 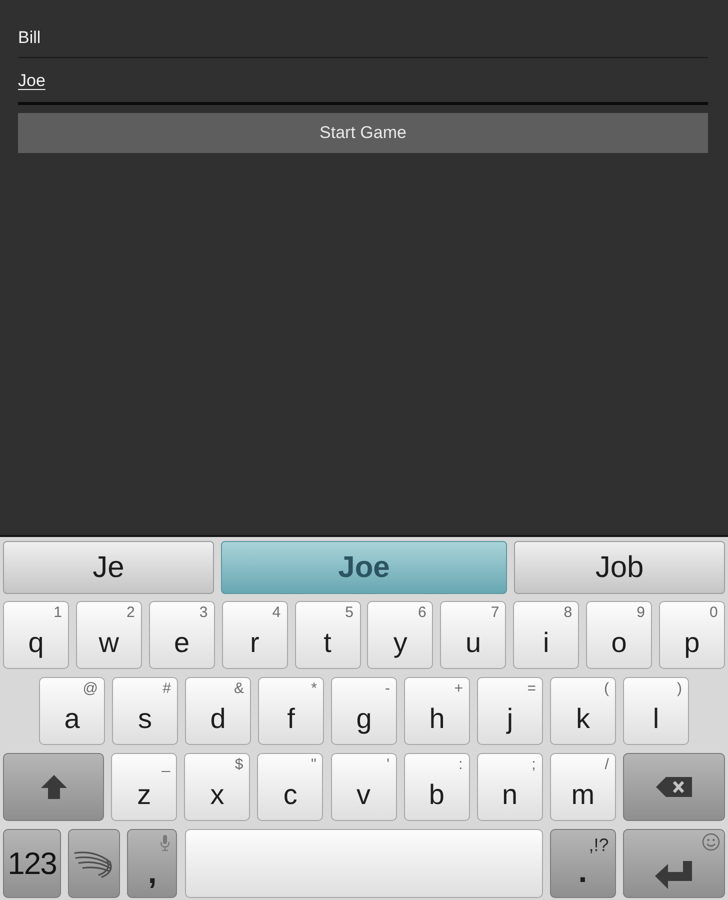 What do you see at coordinates (32, 863) in the screenshot?
I see `symbols-key: 123` at bounding box center [32, 863].